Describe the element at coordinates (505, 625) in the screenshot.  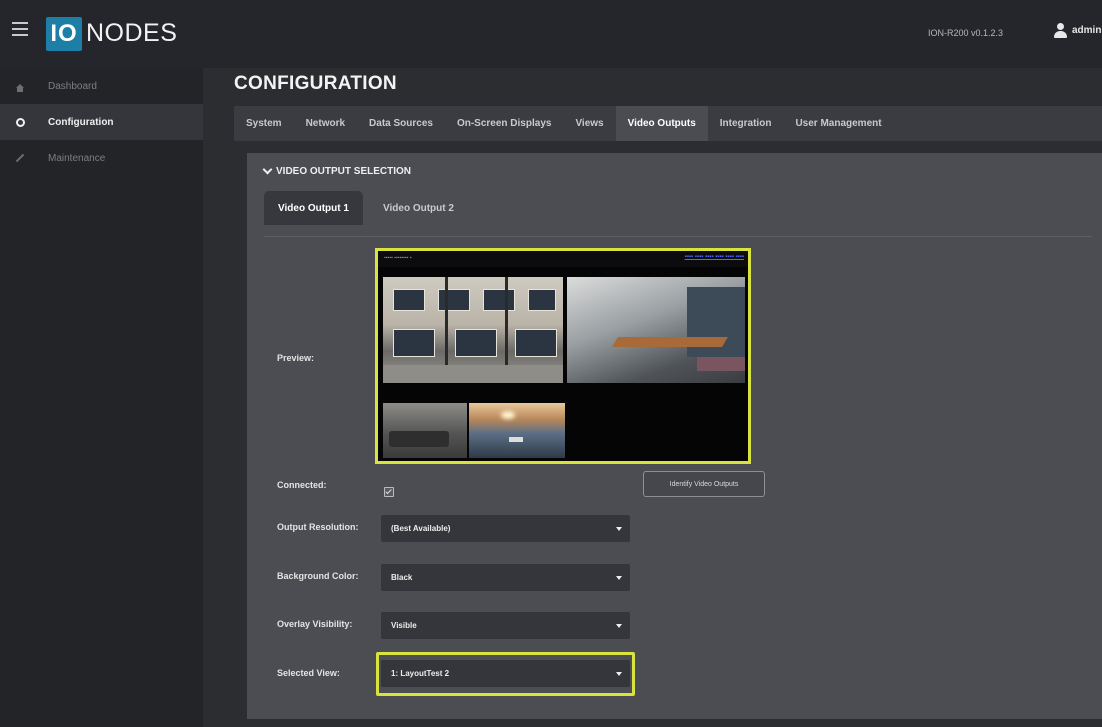
I see `overlay-visibility-select: Visible` at that location.